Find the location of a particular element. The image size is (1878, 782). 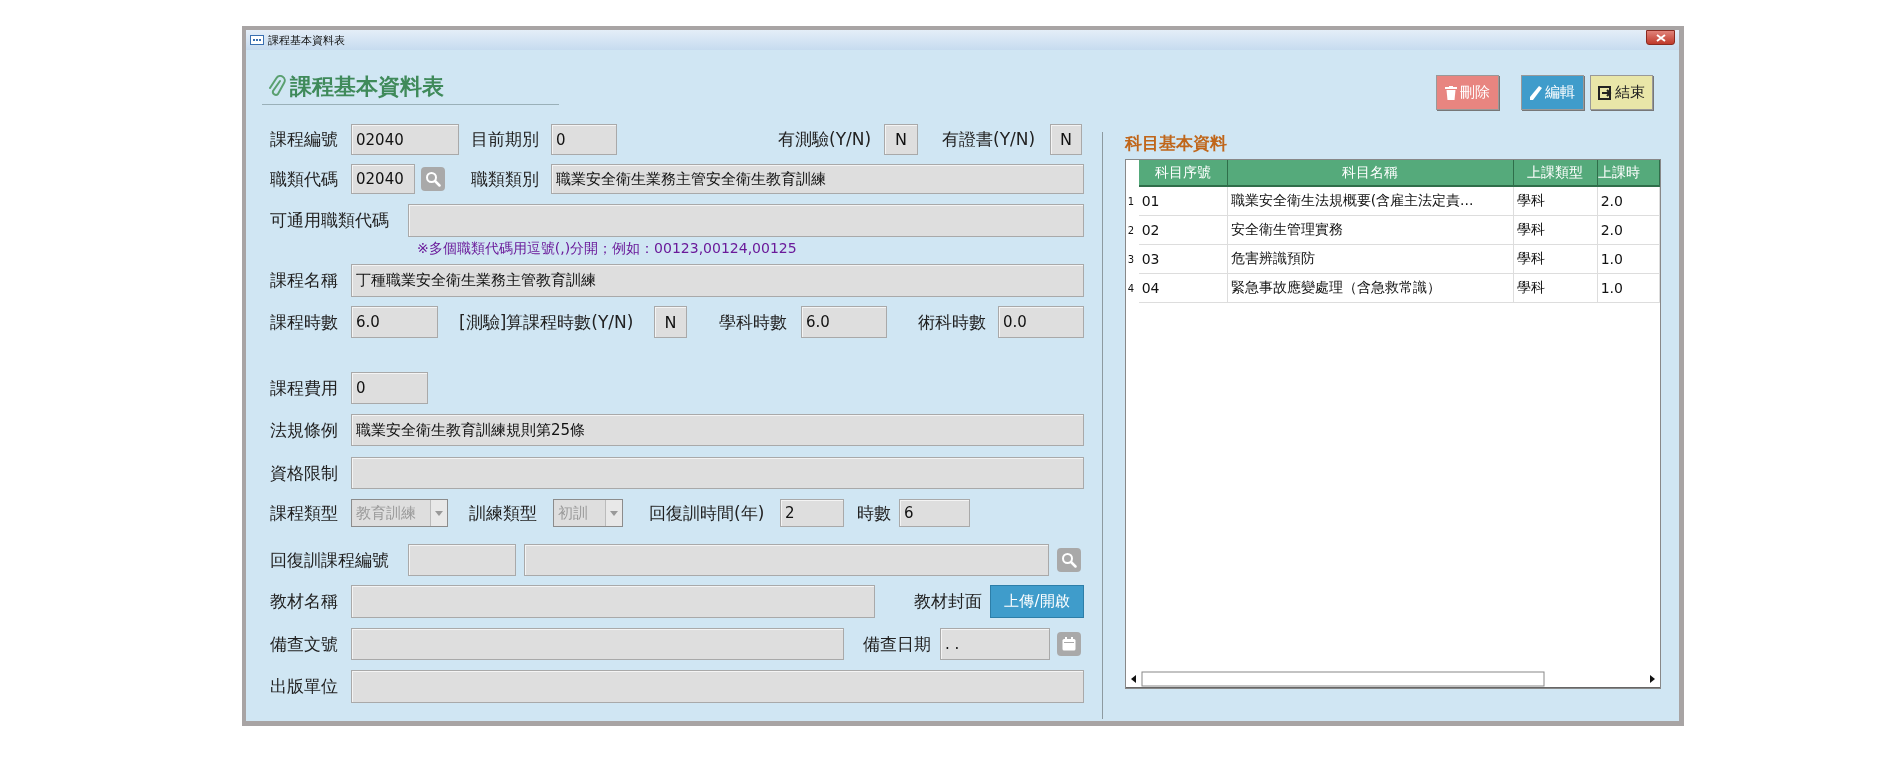

row-number: 4 is located at coordinates (1130, 289).